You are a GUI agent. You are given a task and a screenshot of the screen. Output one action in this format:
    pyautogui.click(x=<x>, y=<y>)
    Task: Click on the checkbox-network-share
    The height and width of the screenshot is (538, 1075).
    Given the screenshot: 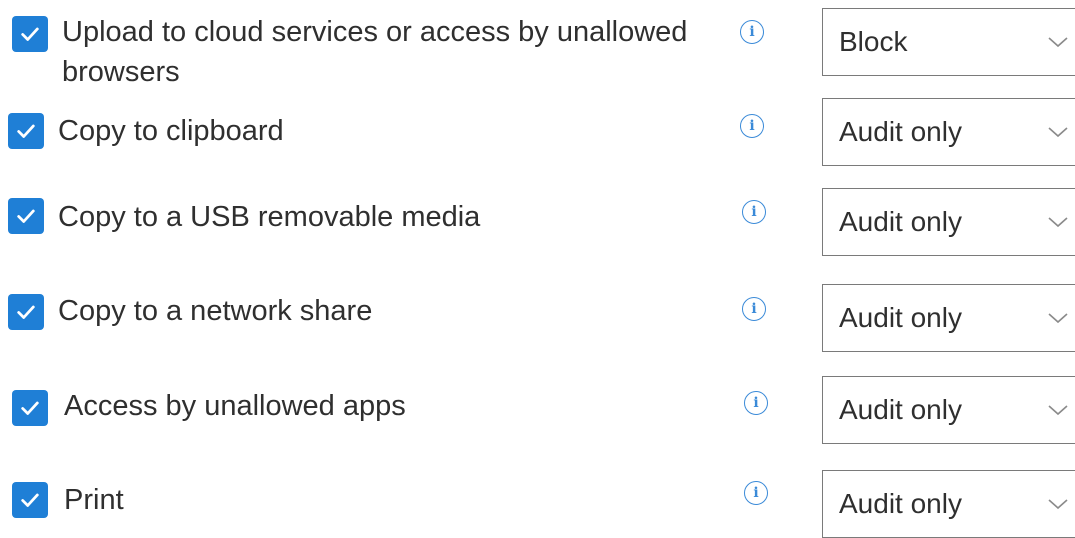 What is the action you would take?
    pyautogui.click(x=26, y=312)
    